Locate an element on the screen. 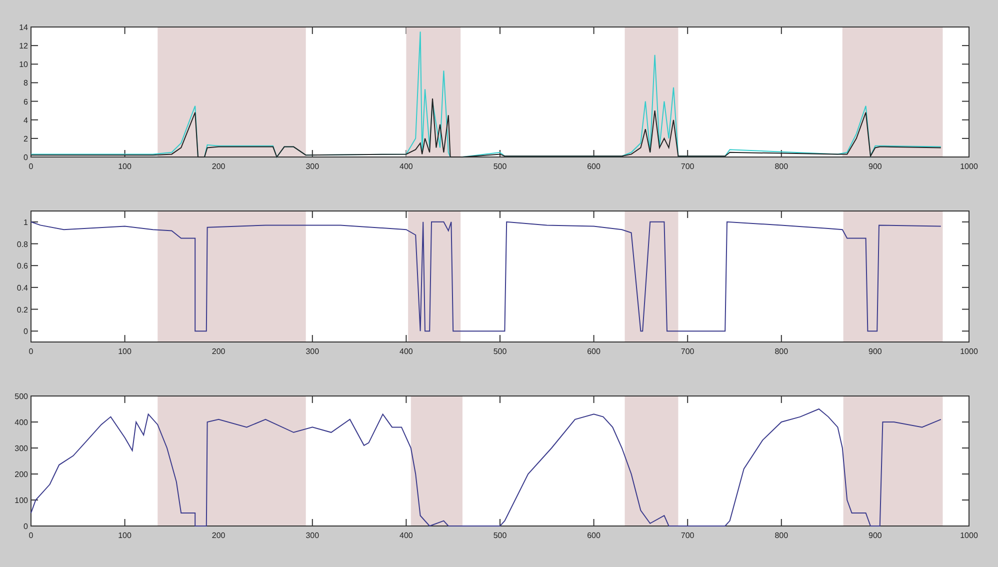 The width and height of the screenshot is (998, 567). tick-label: 0.8 is located at coordinates (22, 244).